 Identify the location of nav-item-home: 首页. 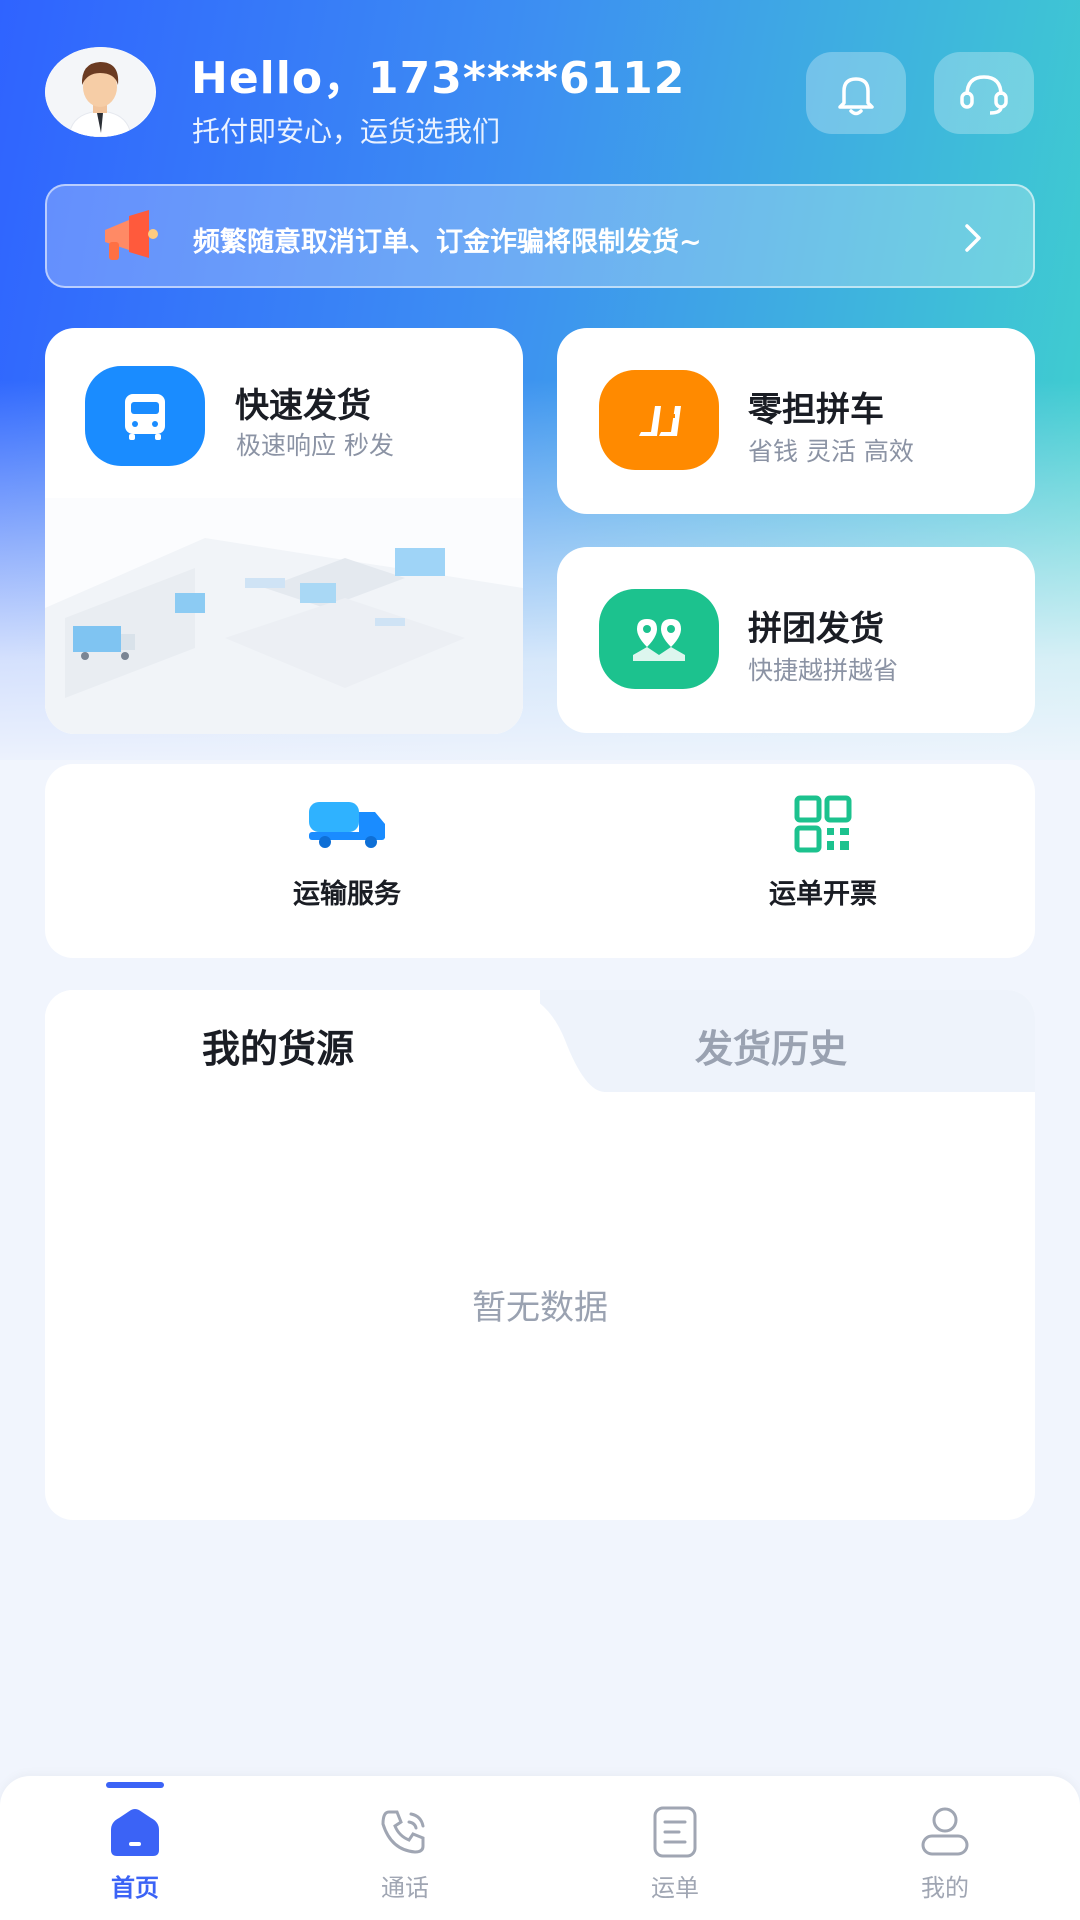
(135, 1853).